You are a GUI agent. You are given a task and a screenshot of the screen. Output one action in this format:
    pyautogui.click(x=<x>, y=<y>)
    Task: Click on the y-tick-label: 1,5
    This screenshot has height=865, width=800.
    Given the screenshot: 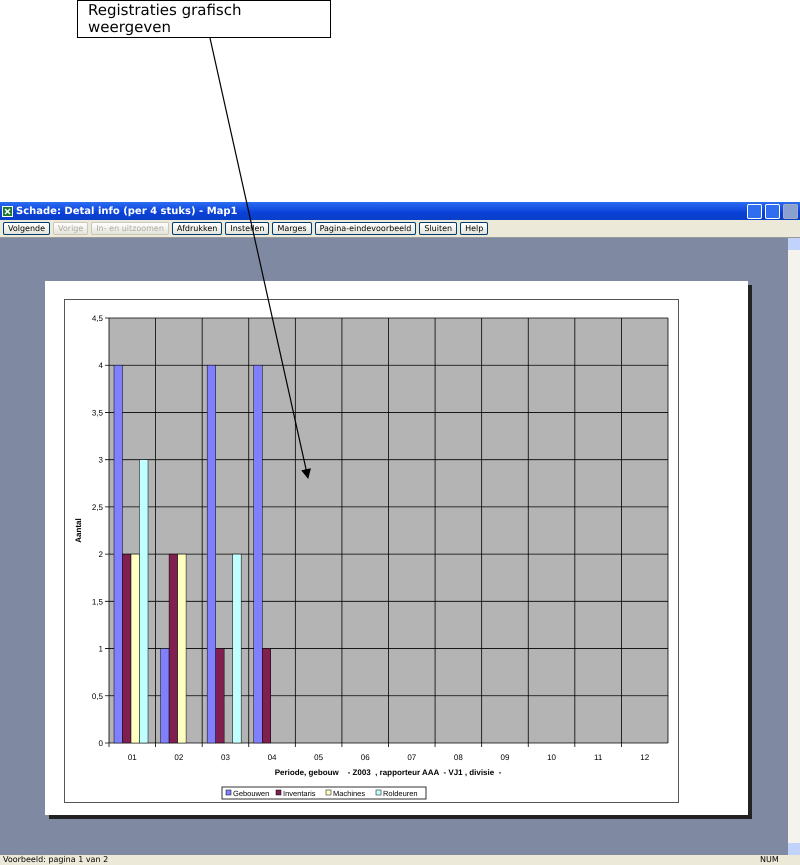 What is the action you would take?
    pyautogui.click(x=97, y=601)
    